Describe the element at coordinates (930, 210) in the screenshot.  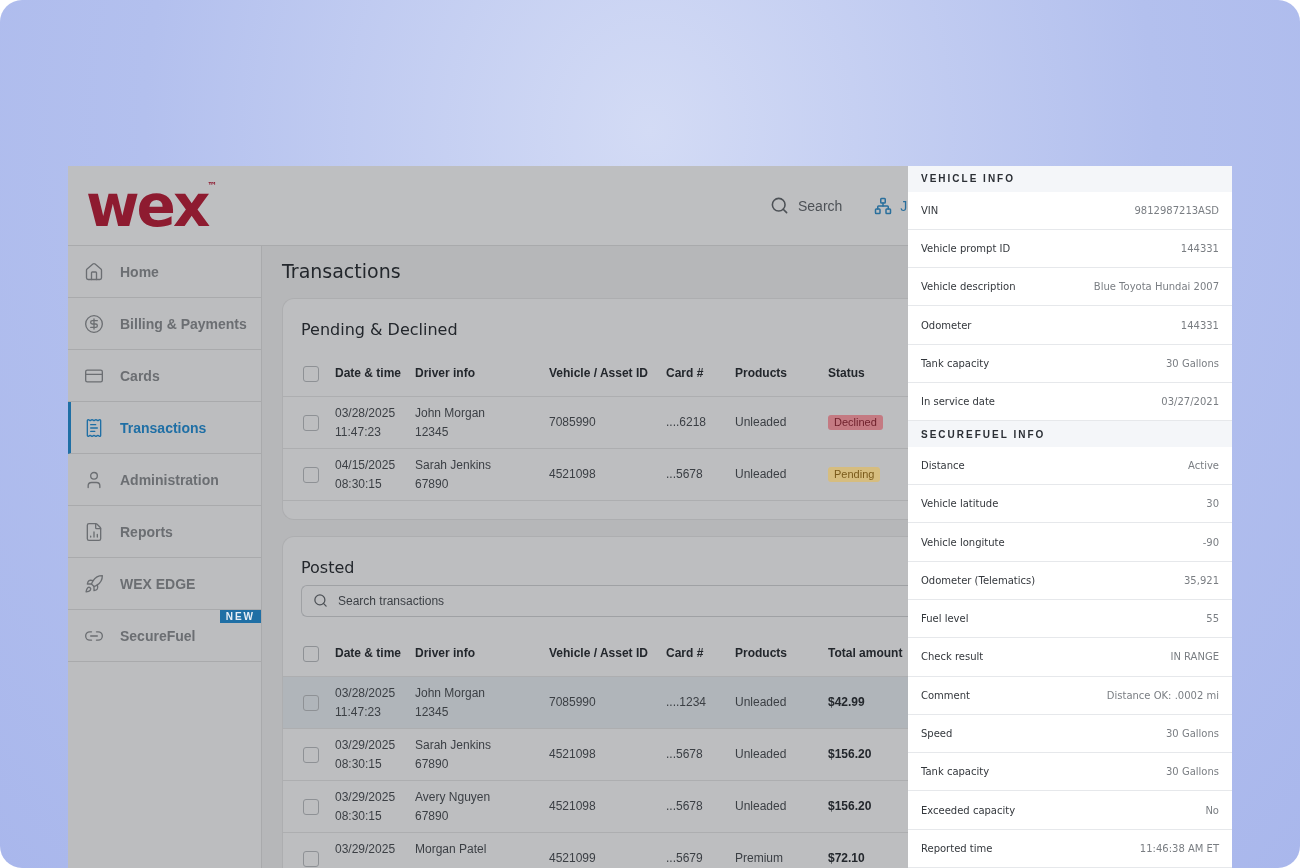
I see `detail-label: VIN` at that location.